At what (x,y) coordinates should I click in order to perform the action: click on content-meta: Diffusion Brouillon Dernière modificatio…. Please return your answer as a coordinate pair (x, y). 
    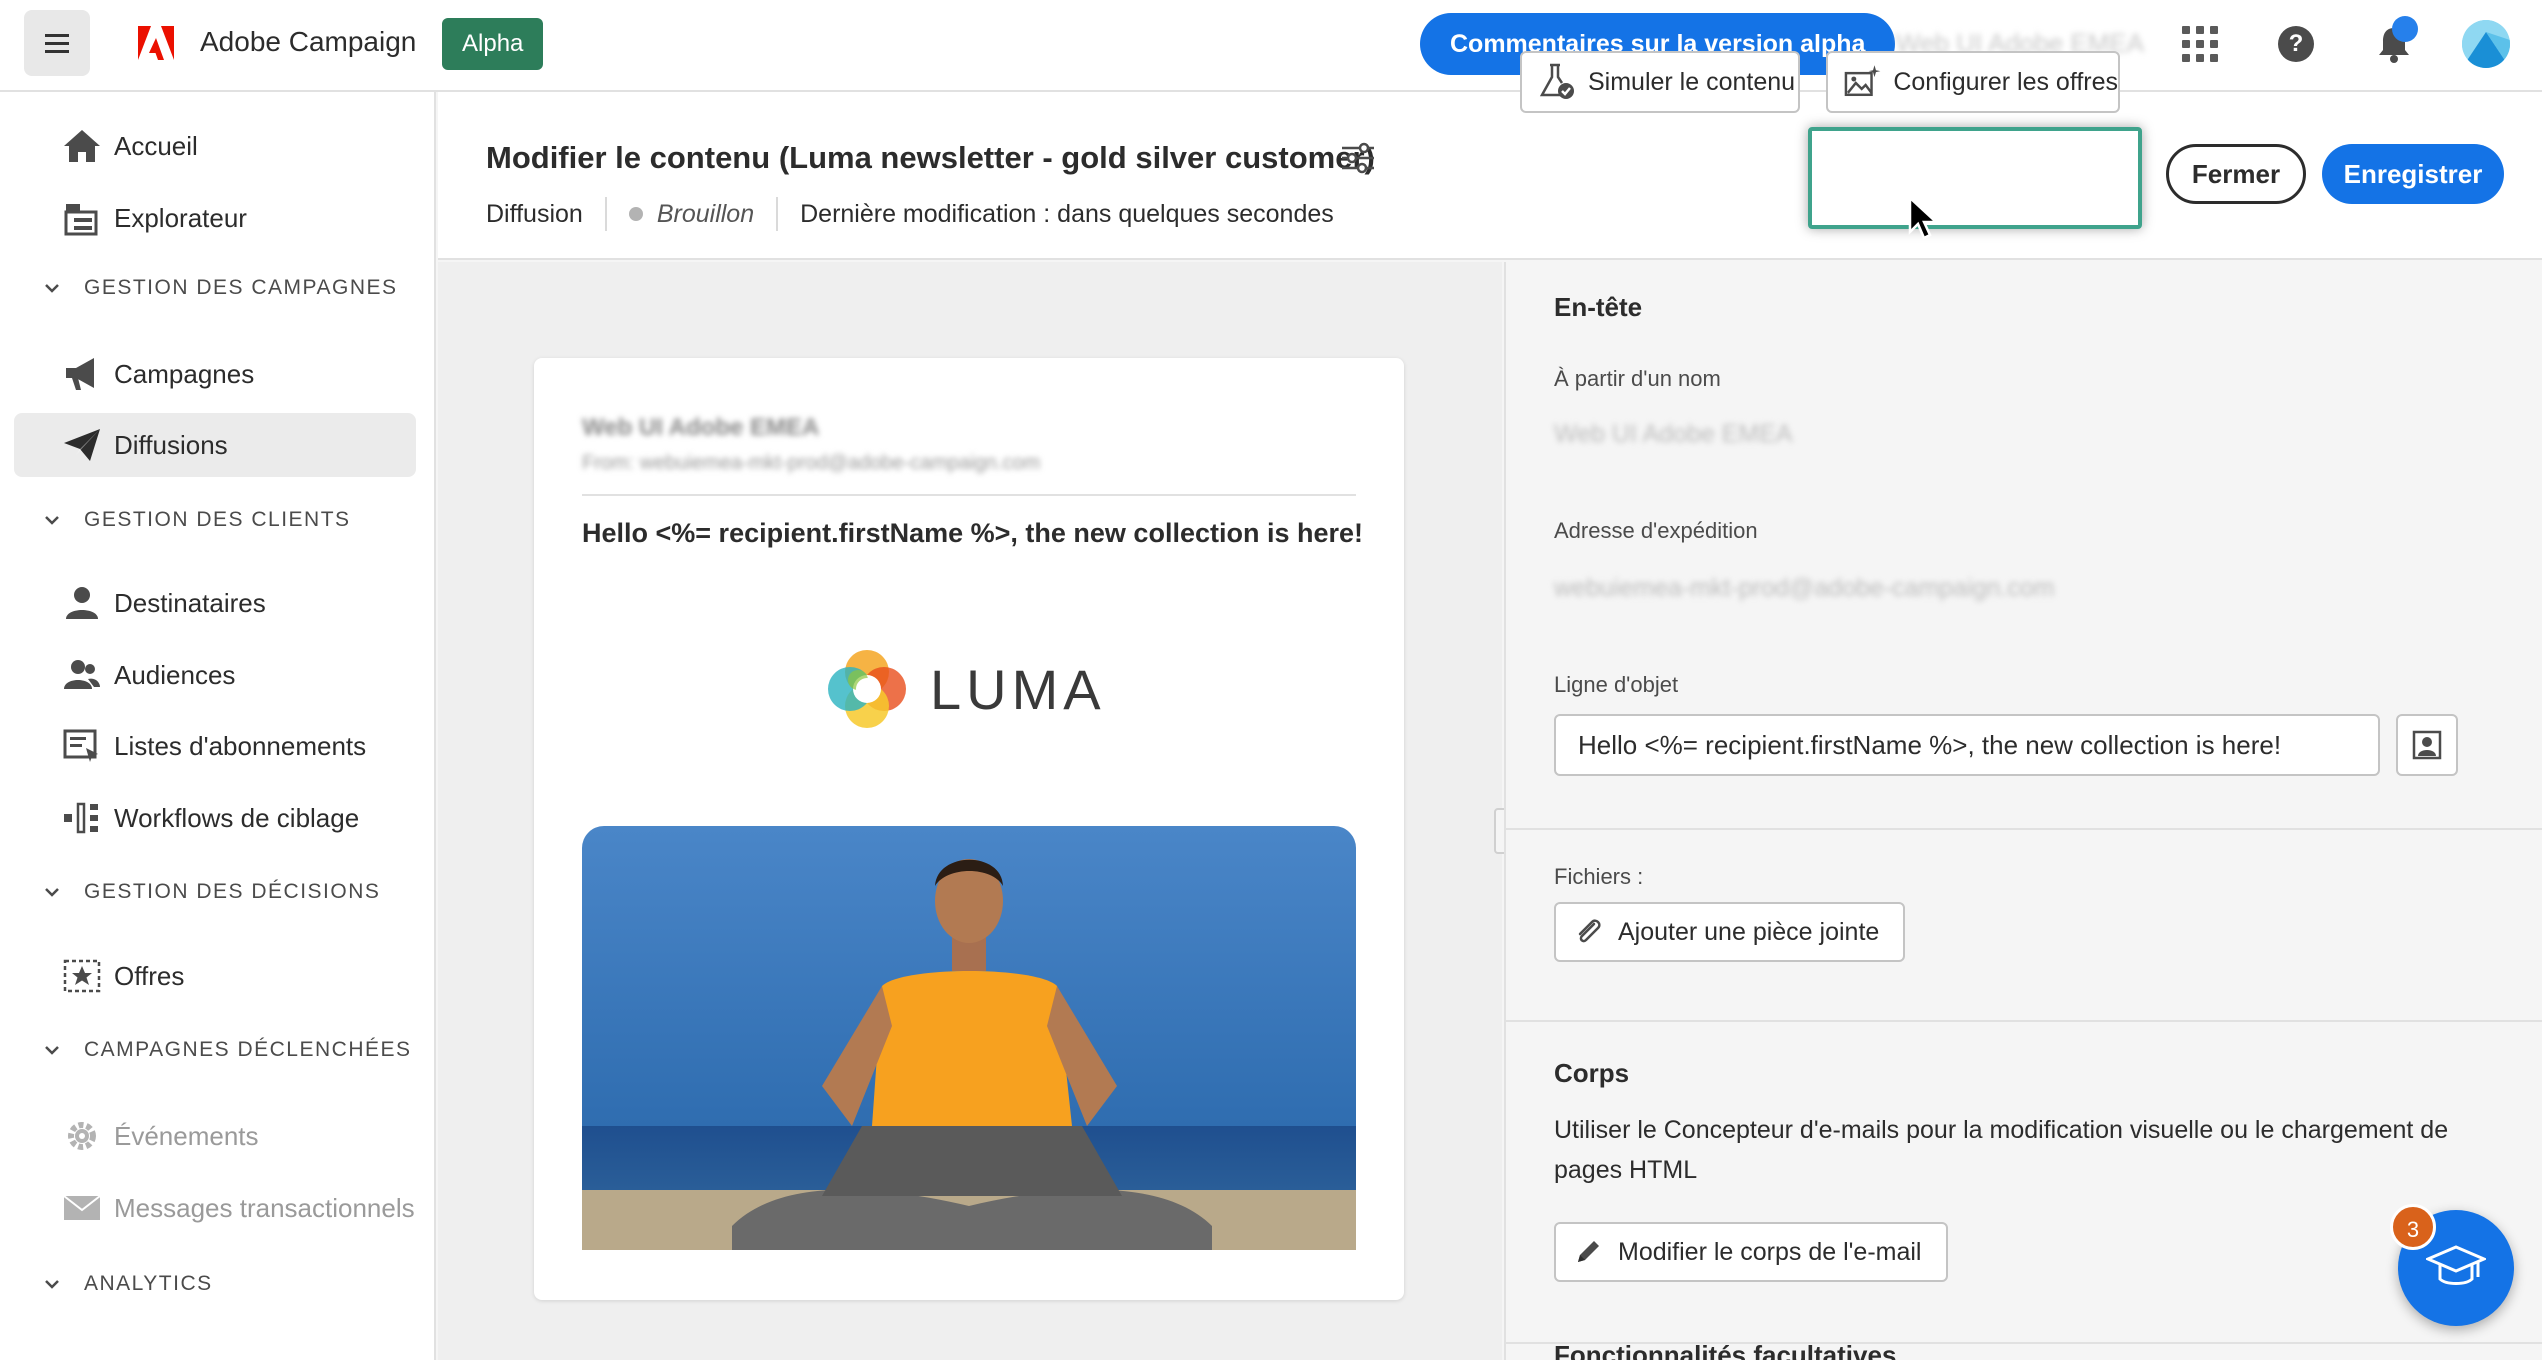
    Looking at the image, I should click on (910, 214).